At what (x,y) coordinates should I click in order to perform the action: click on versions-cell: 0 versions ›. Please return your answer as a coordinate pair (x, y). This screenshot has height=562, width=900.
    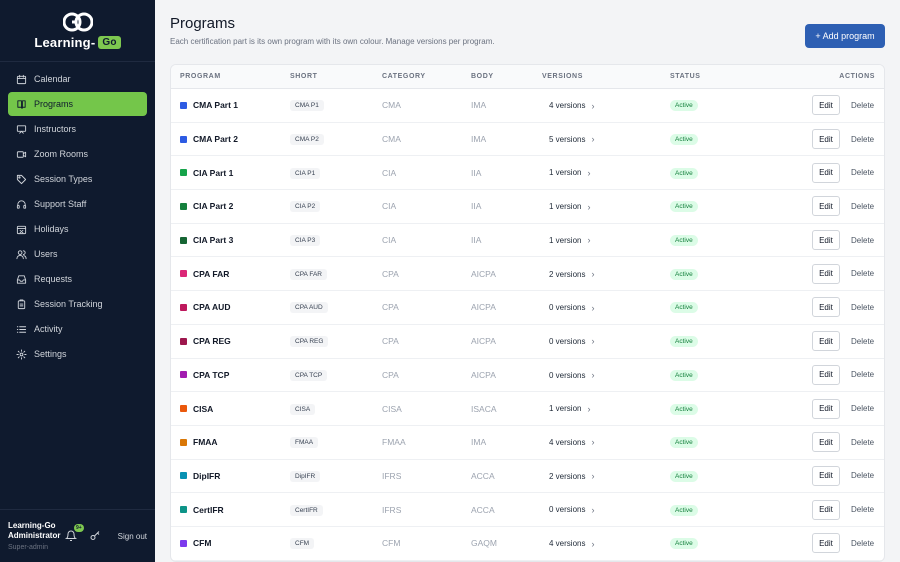
    Looking at the image, I should click on (606, 375).